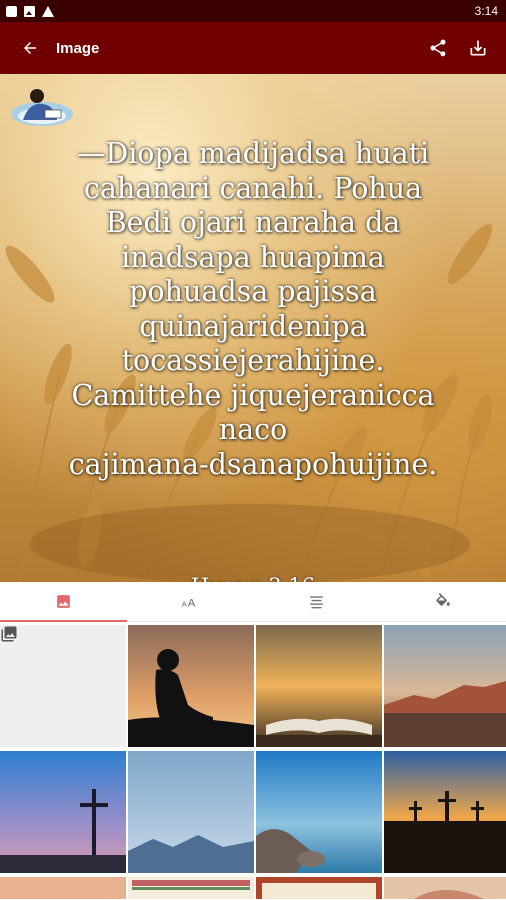  I want to click on verse-reference: Huano 3.16, so click(253, 578).